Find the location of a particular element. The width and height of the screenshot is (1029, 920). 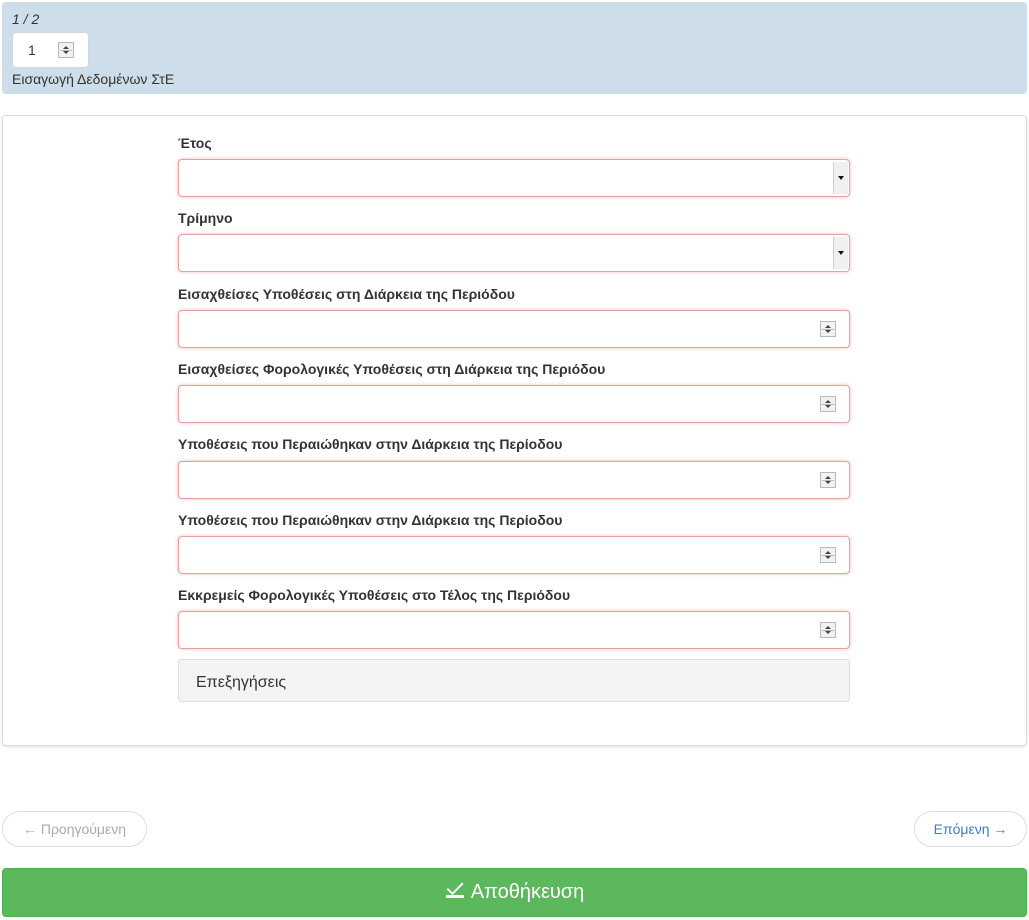

field-label-year: Έτος is located at coordinates (195, 143).